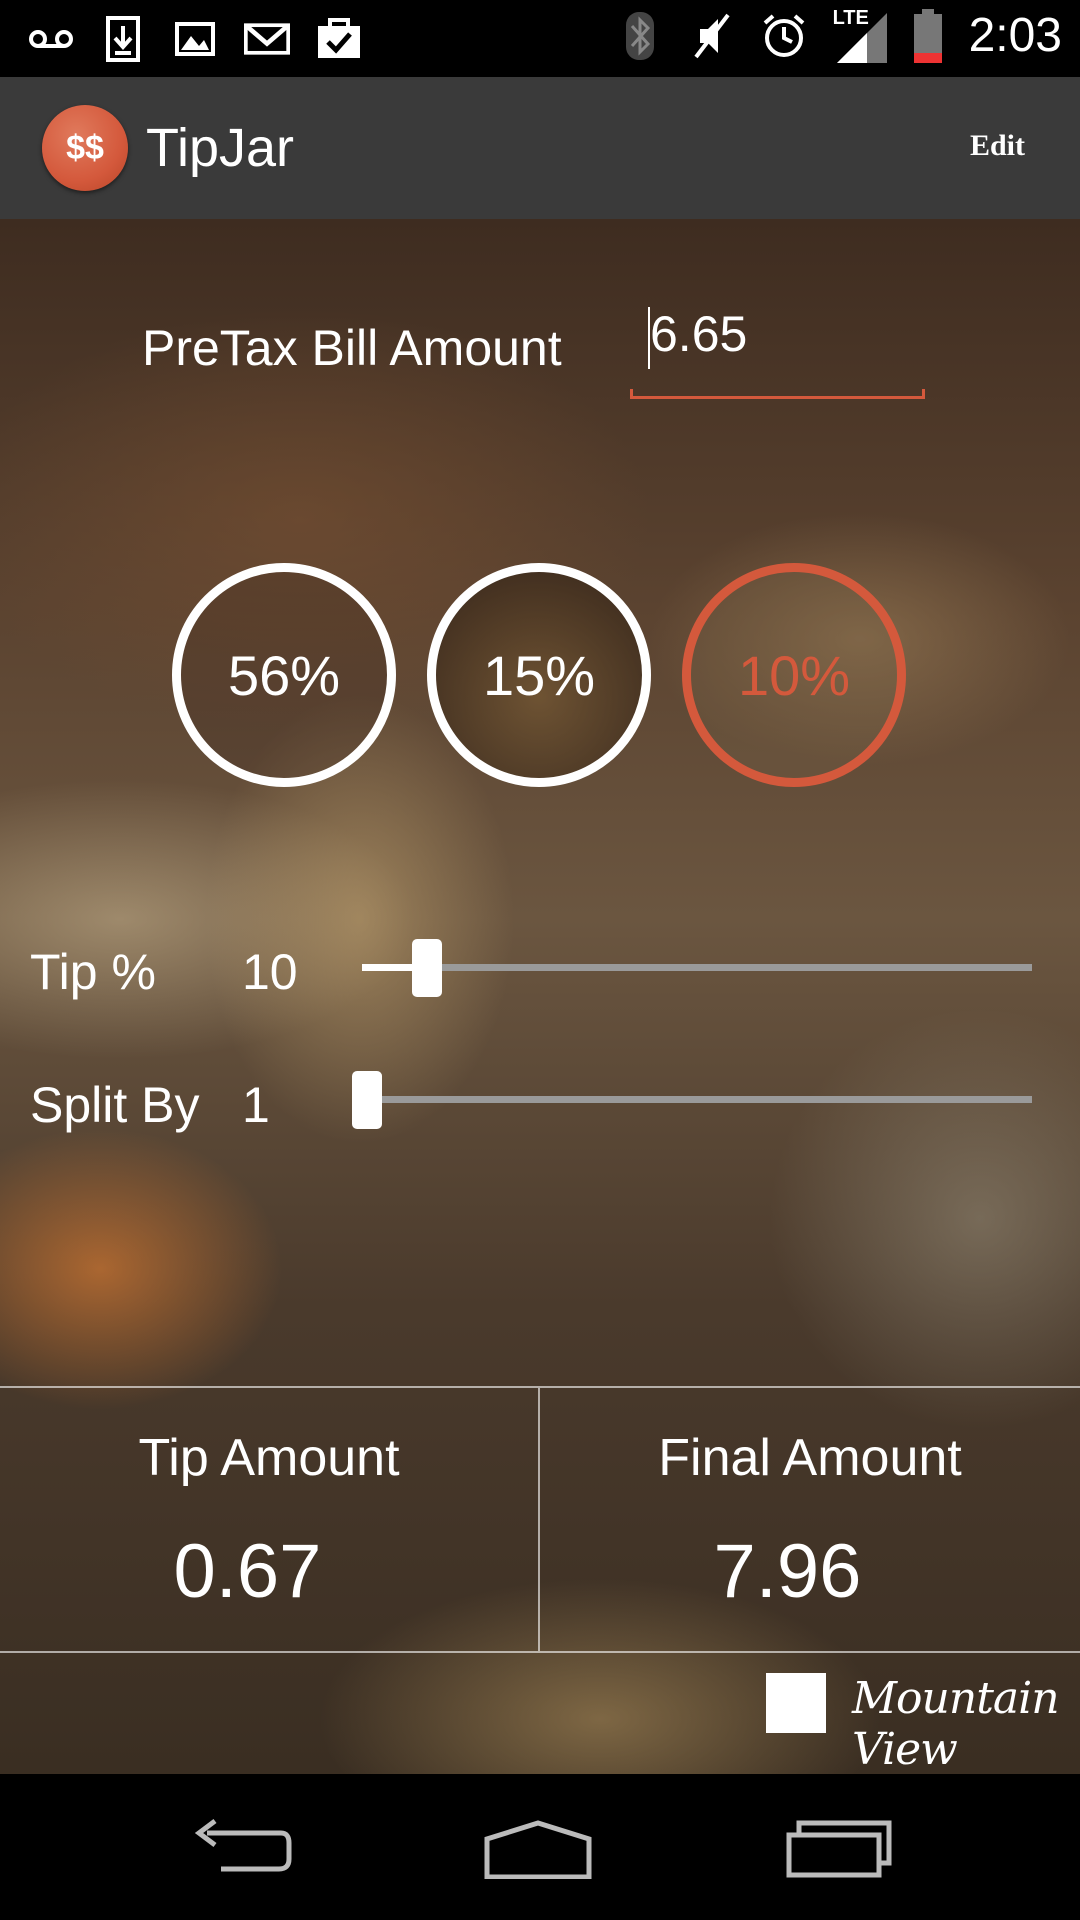 This screenshot has height=1920, width=1080. I want to click on final-amount-value: 7.96, so click(787, 1571).